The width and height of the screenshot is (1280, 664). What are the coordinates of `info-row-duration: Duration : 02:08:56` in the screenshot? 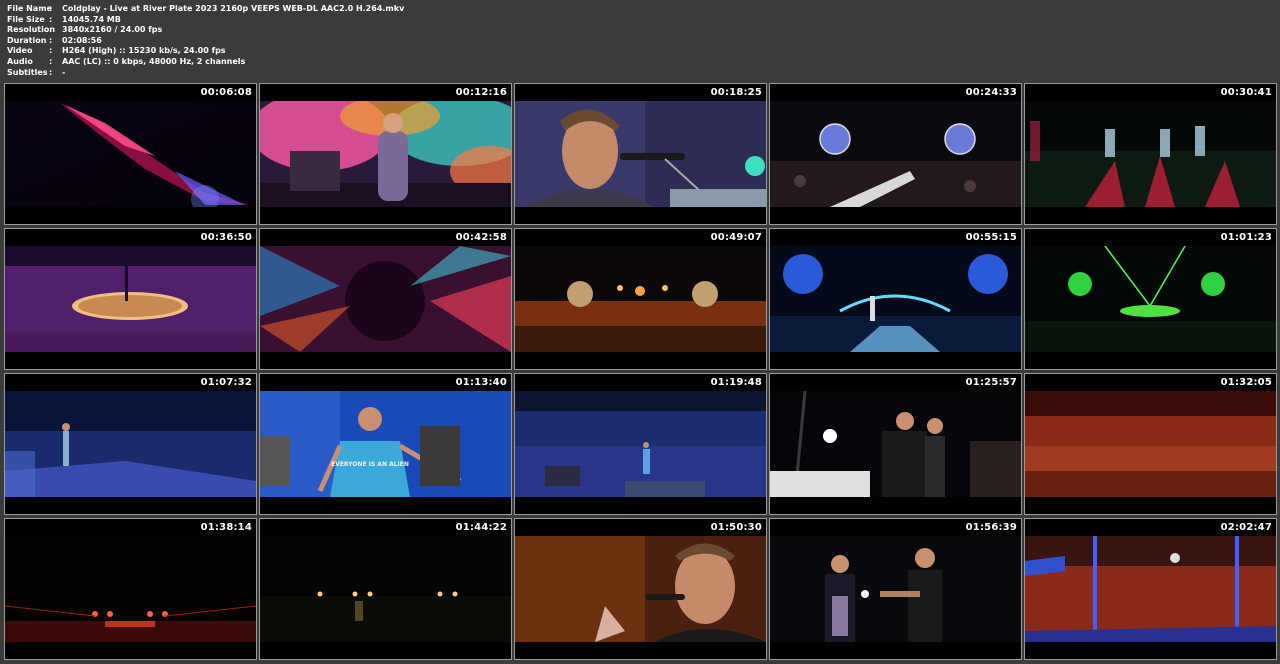 It's located at (205, 41).